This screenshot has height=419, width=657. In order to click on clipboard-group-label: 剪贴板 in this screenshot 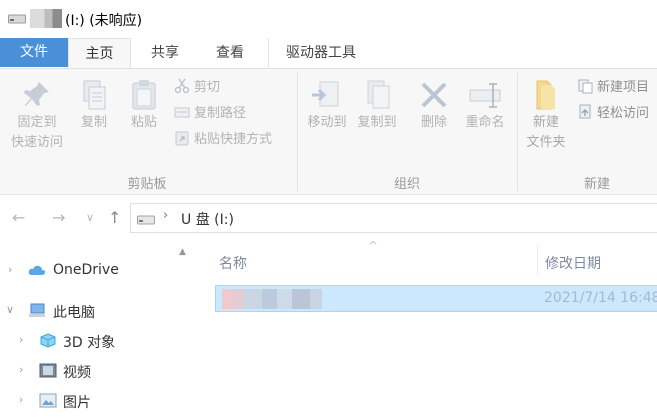, I will do `click(147, 184)`.